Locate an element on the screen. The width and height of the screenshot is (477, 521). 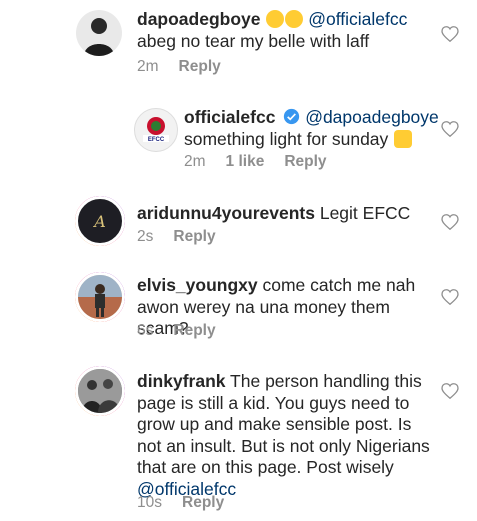
raised-hands-emoji is located at coordinates (403, 138).